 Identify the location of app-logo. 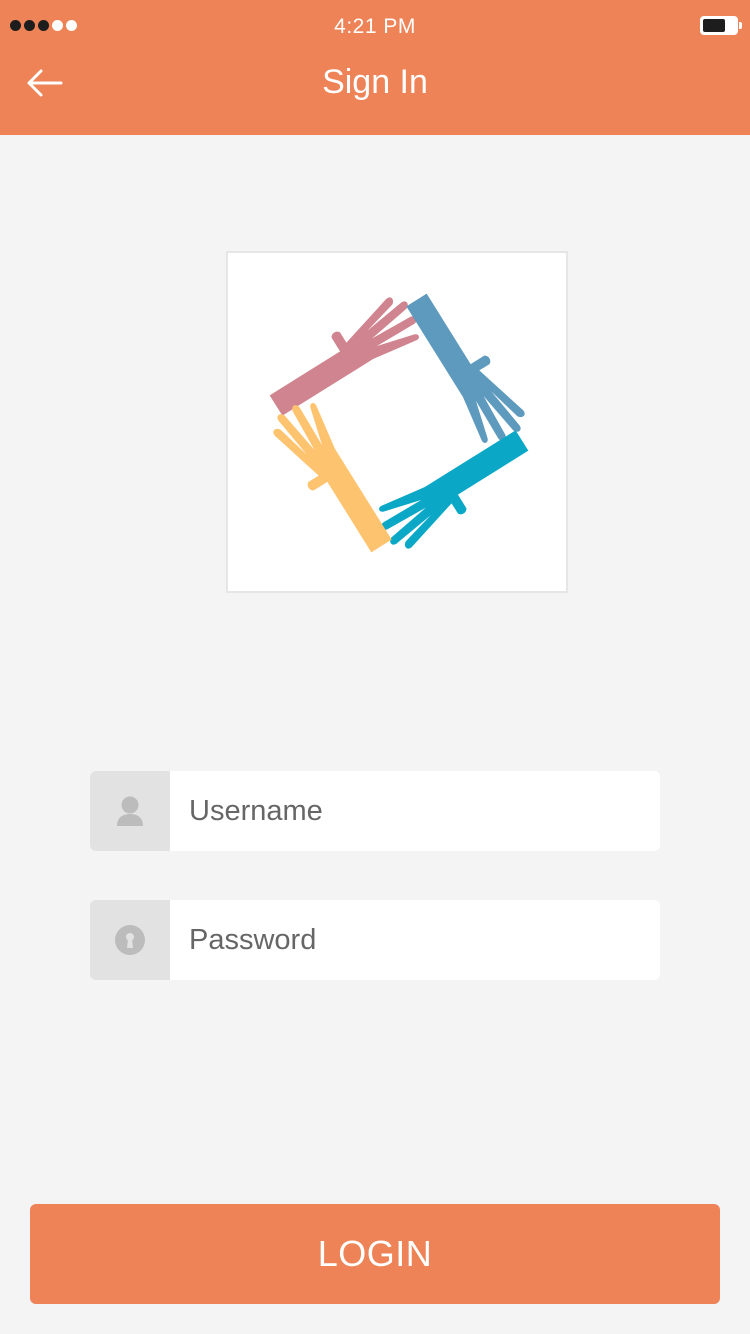
(397, 422).